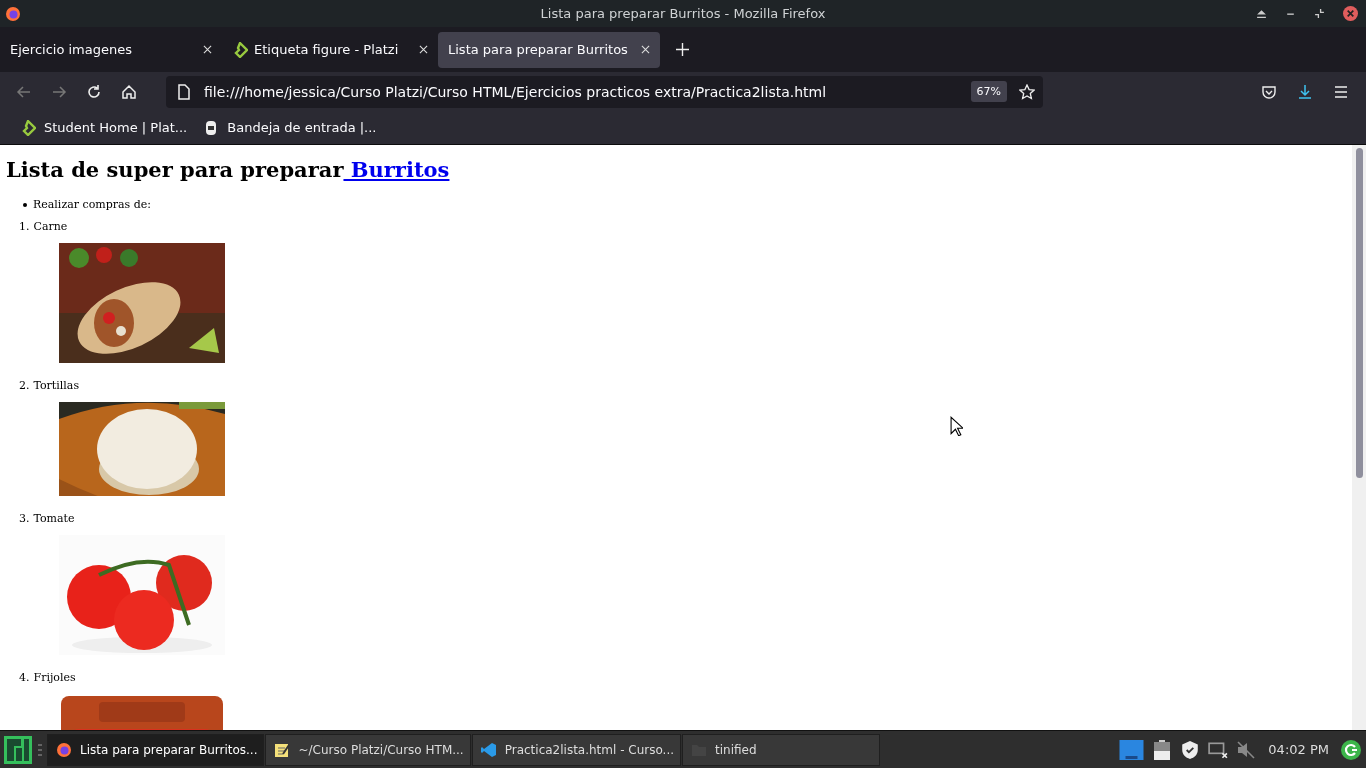 This screenshot has height=768, width=1366. I want to click on drag-handle-icon, so click(40, 749).